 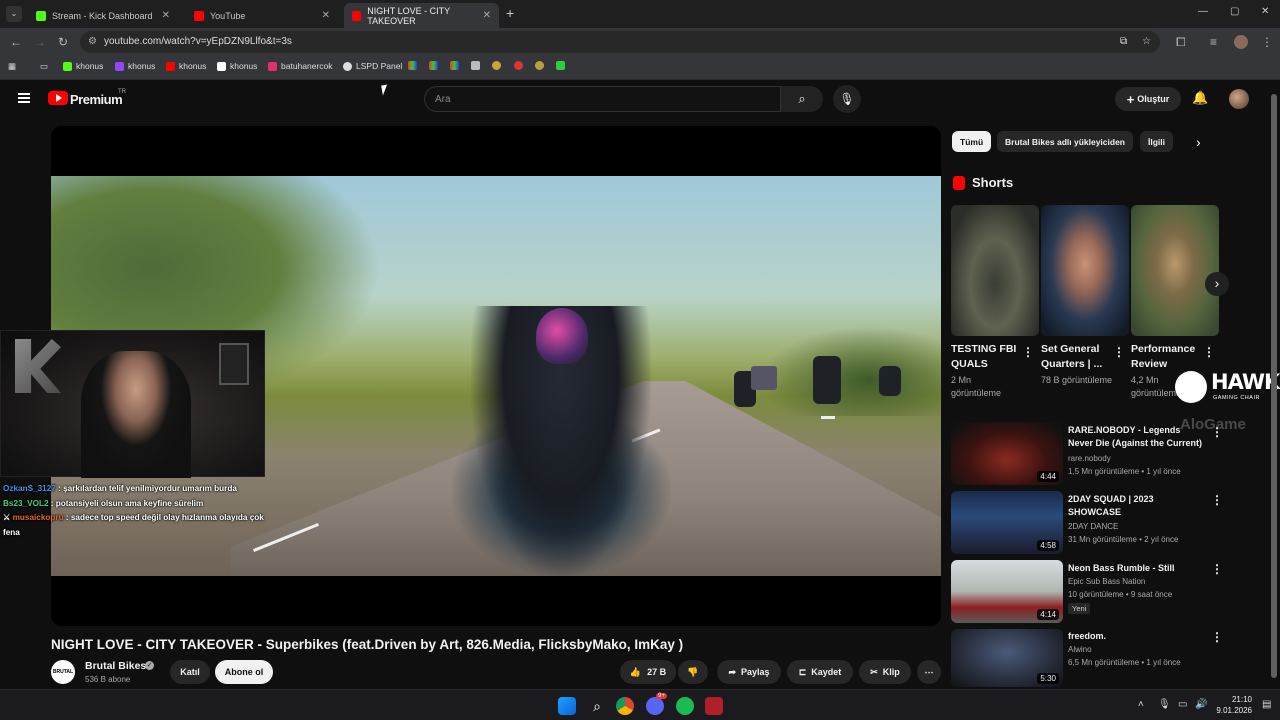 What do you see at coordinates (262, 15) in the screenshot?
I see `tab-youtube: YouTube ✕` at bounding box center [262, 15].